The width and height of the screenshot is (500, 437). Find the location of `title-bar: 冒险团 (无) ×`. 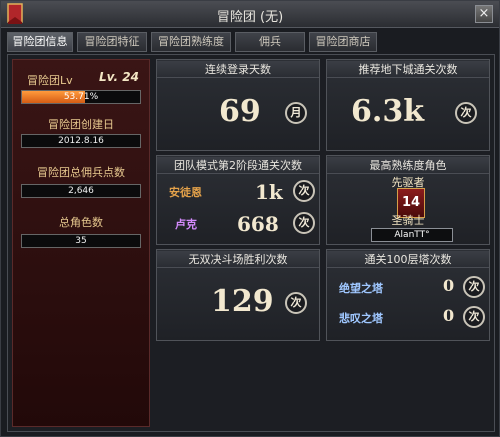

title-bar: 冒险团 (无) × is located at coordinates (250, 14).